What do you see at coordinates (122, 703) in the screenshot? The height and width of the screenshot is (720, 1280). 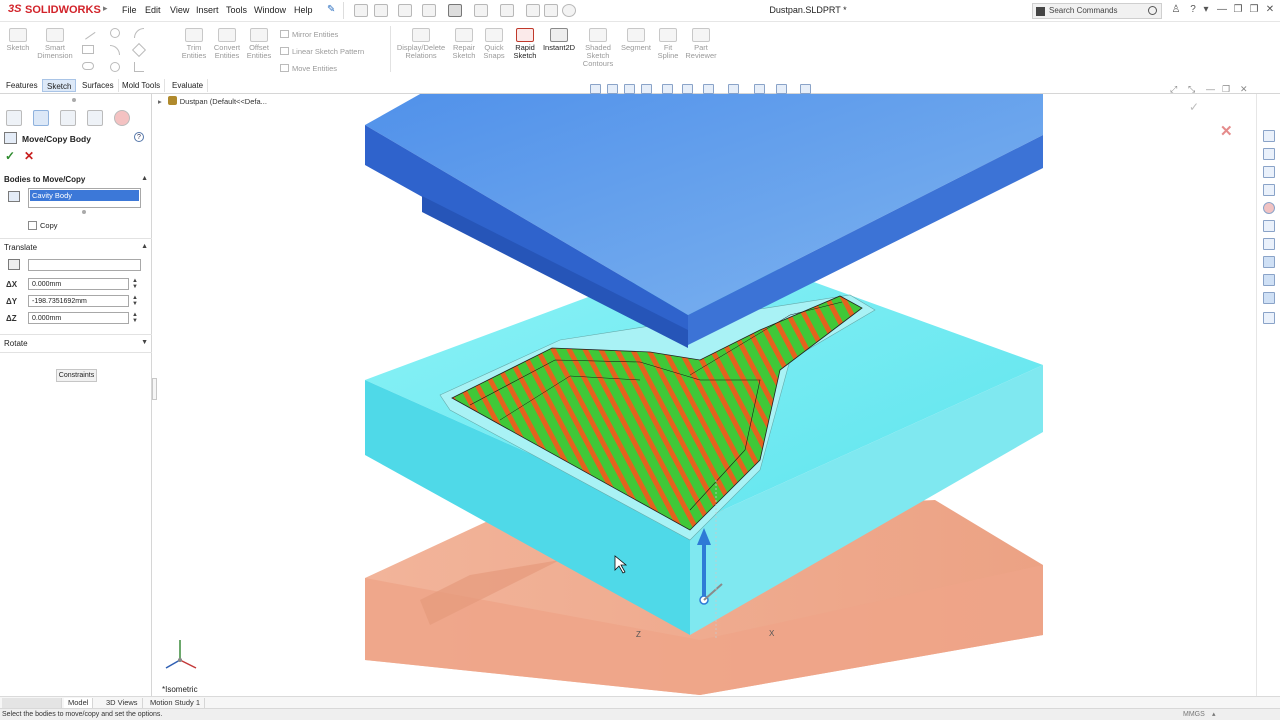 I see `tab-3d-views: 3D Views` at bounding box center [122, 703].